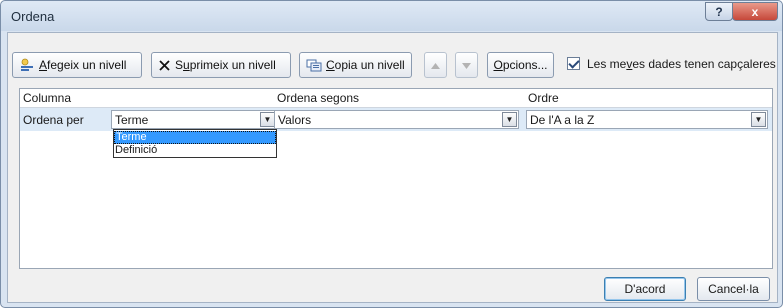 This screenshot has height=308, width=783. Describe the element at coordinates (132, 120) in the screenshot. I see `column-select-value: Terme` at that location.